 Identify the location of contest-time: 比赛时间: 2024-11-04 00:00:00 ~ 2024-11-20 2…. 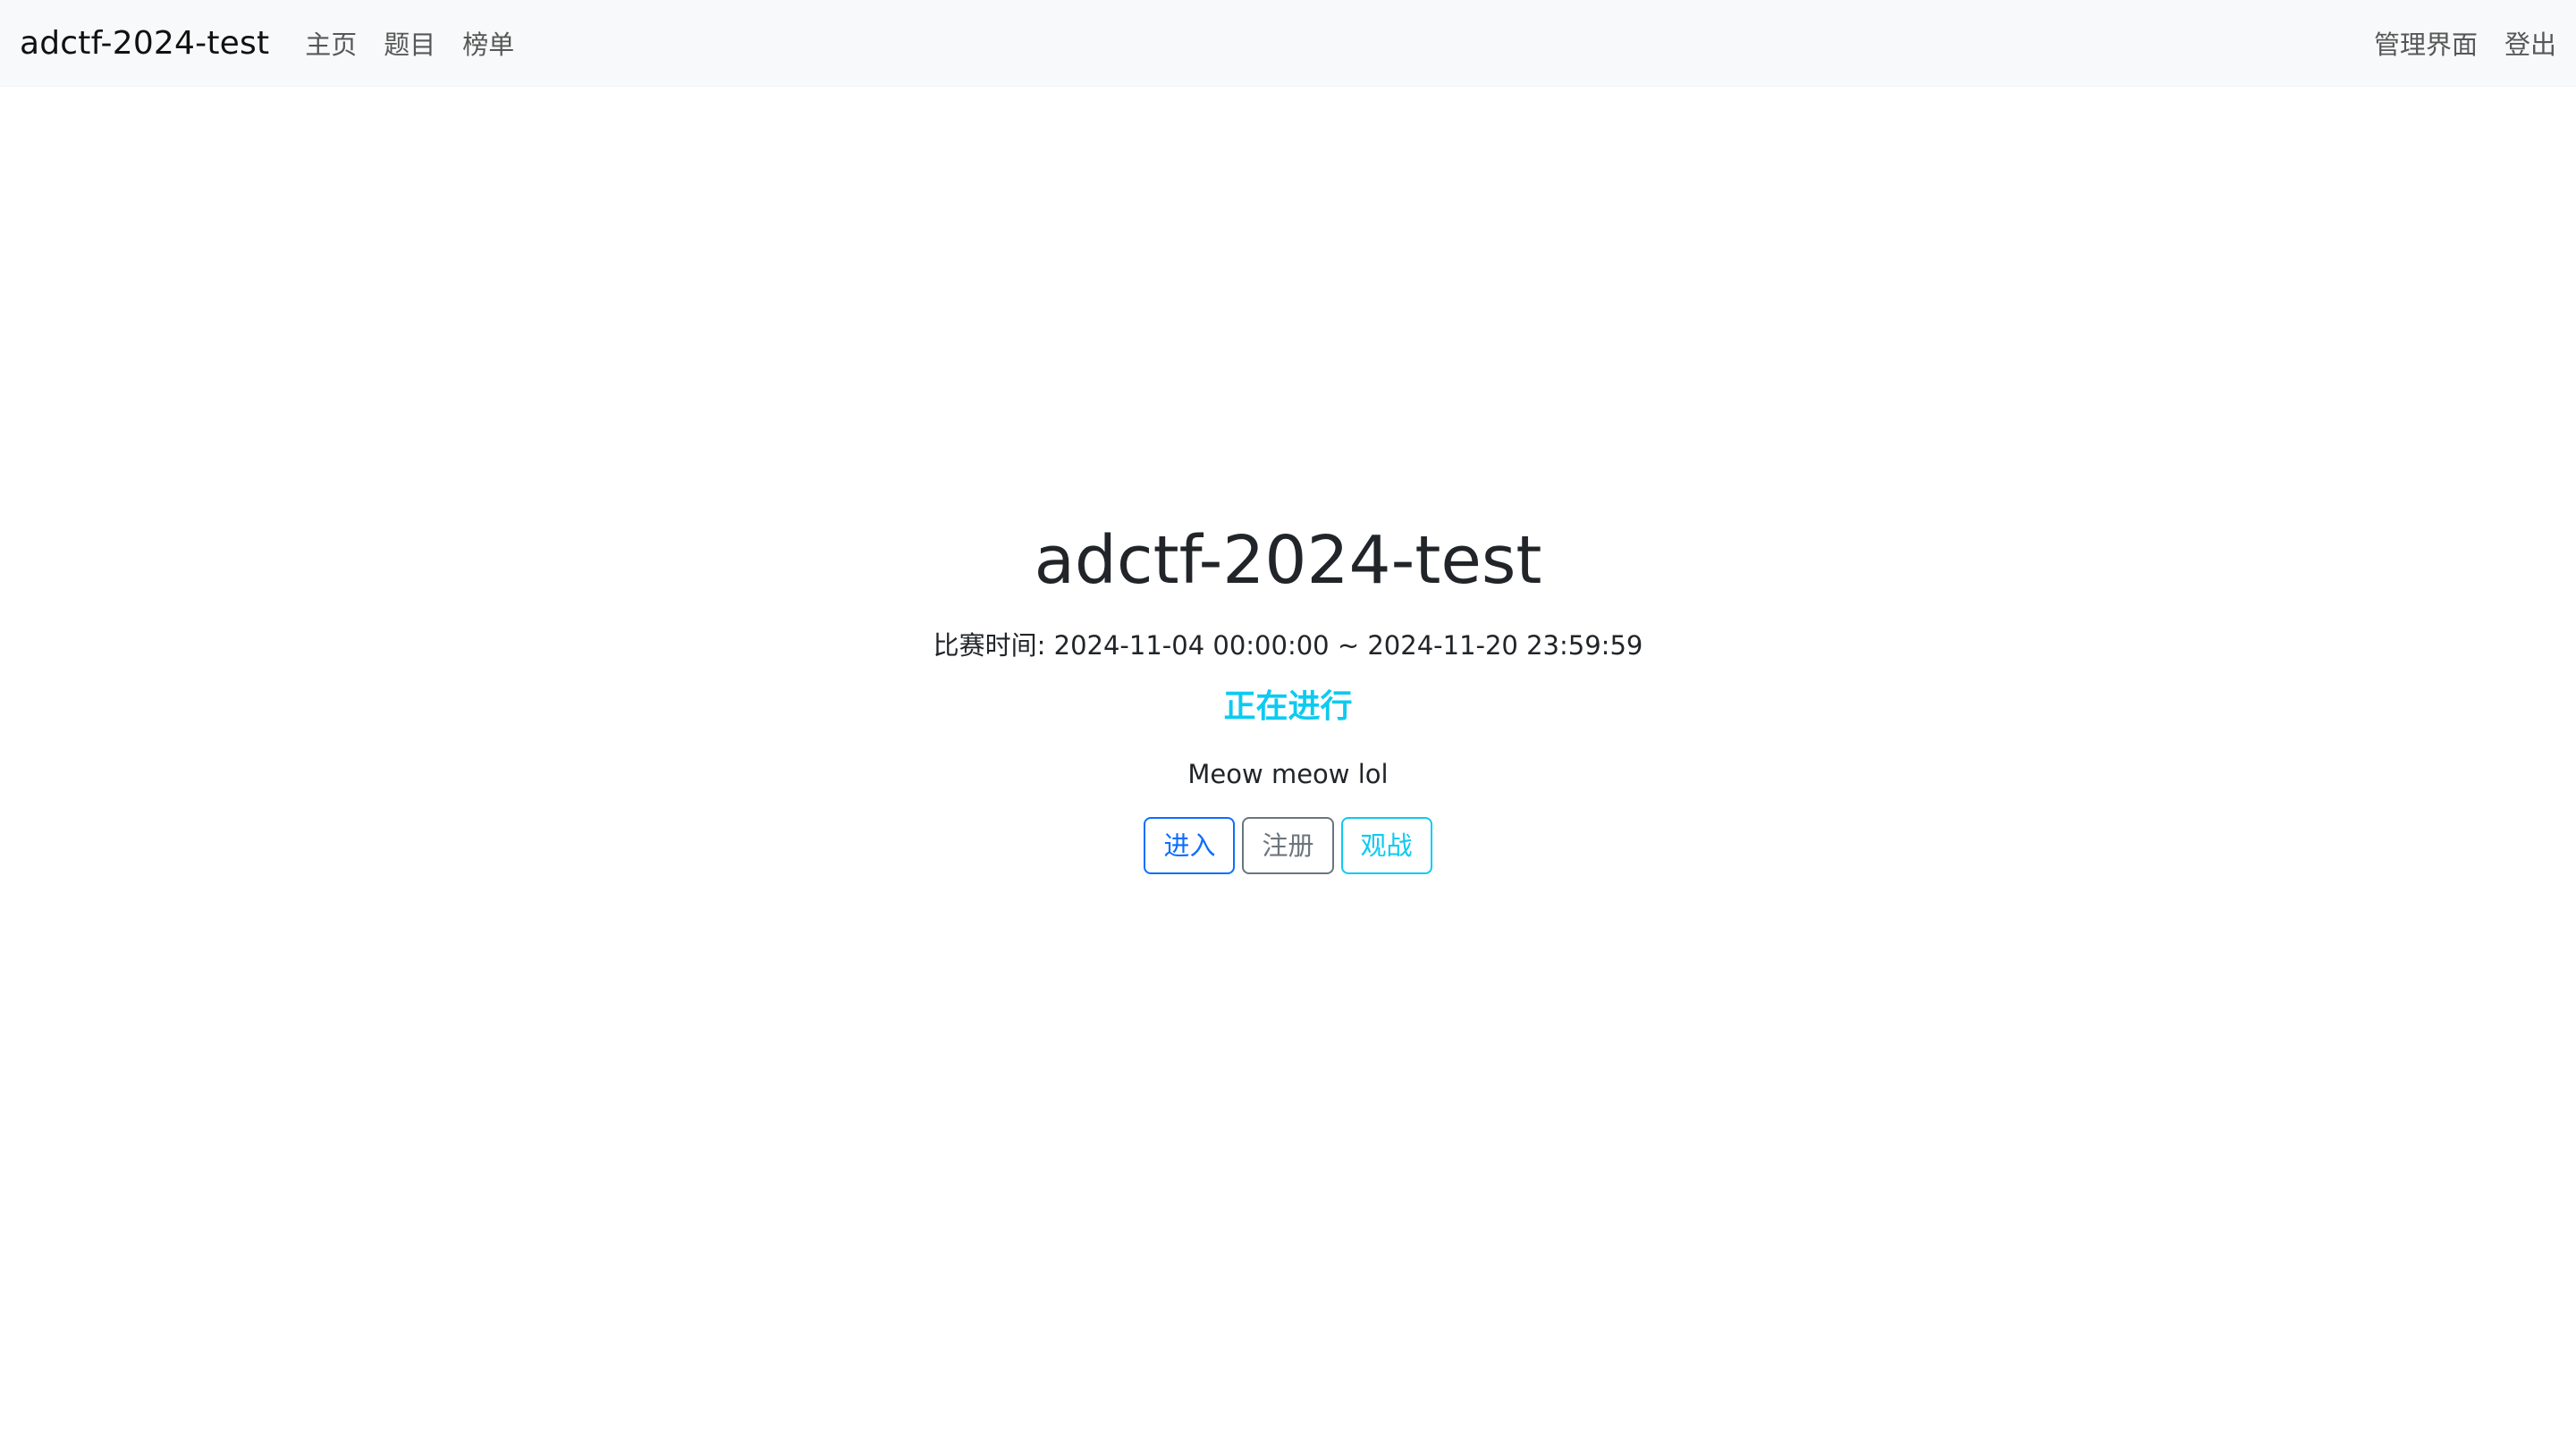
(1288, 646).